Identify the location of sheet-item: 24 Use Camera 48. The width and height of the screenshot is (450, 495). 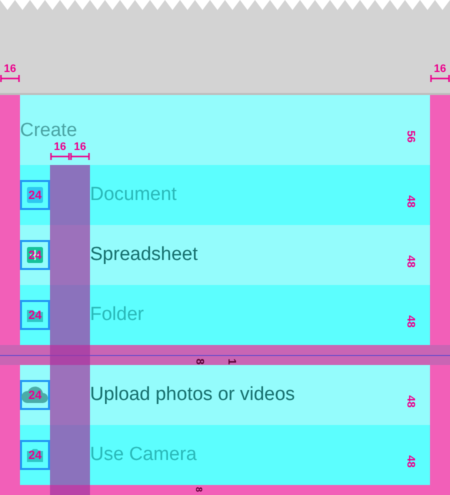
(225, 455).